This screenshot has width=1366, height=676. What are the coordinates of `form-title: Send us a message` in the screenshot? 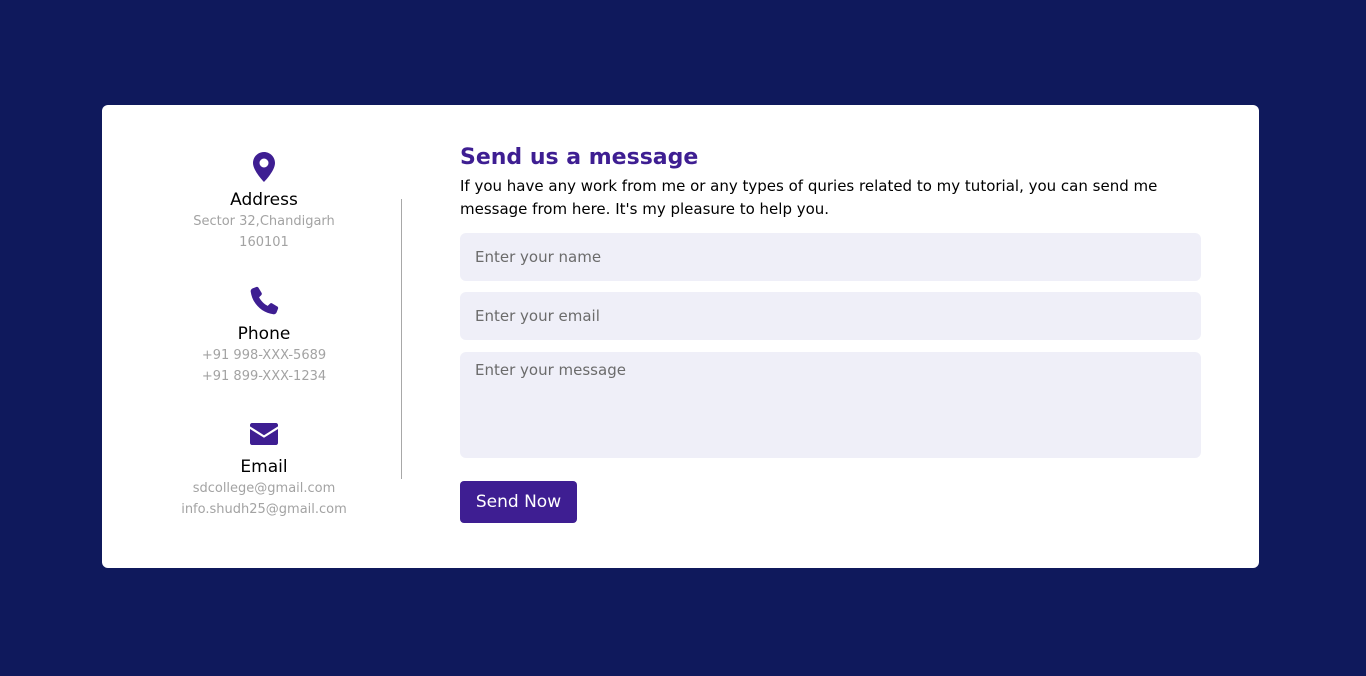 It's located at (579, 157).